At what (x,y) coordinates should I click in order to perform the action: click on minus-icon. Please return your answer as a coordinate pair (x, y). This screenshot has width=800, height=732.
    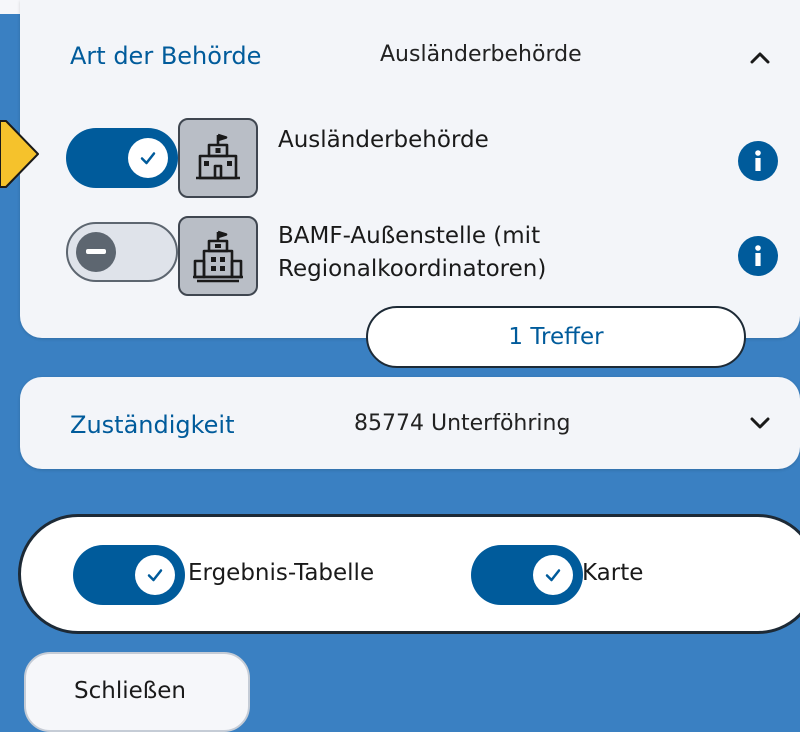
    Looking at the image, I should click on (96, 251).